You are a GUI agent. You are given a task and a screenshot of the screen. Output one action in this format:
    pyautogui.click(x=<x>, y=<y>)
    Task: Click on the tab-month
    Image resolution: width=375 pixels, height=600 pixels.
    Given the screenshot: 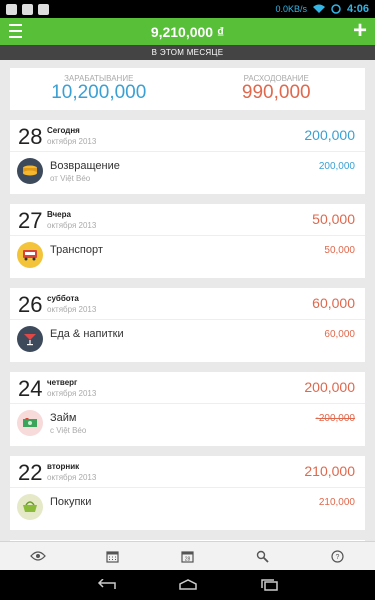 What is the action you would take?
    pyautogui.click(x=112, y=556)
    